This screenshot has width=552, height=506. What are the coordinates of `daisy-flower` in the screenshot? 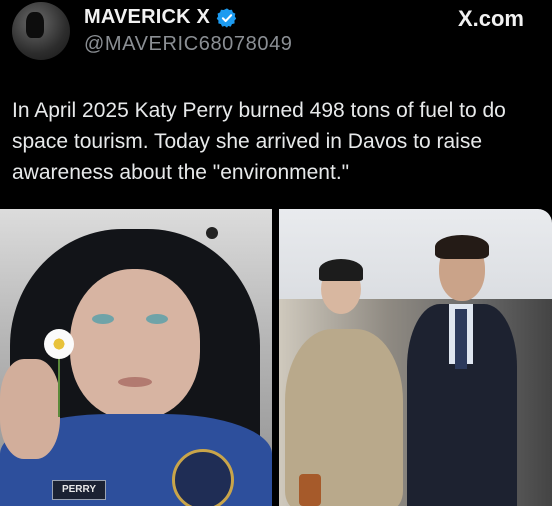 It's located at (59, 344).